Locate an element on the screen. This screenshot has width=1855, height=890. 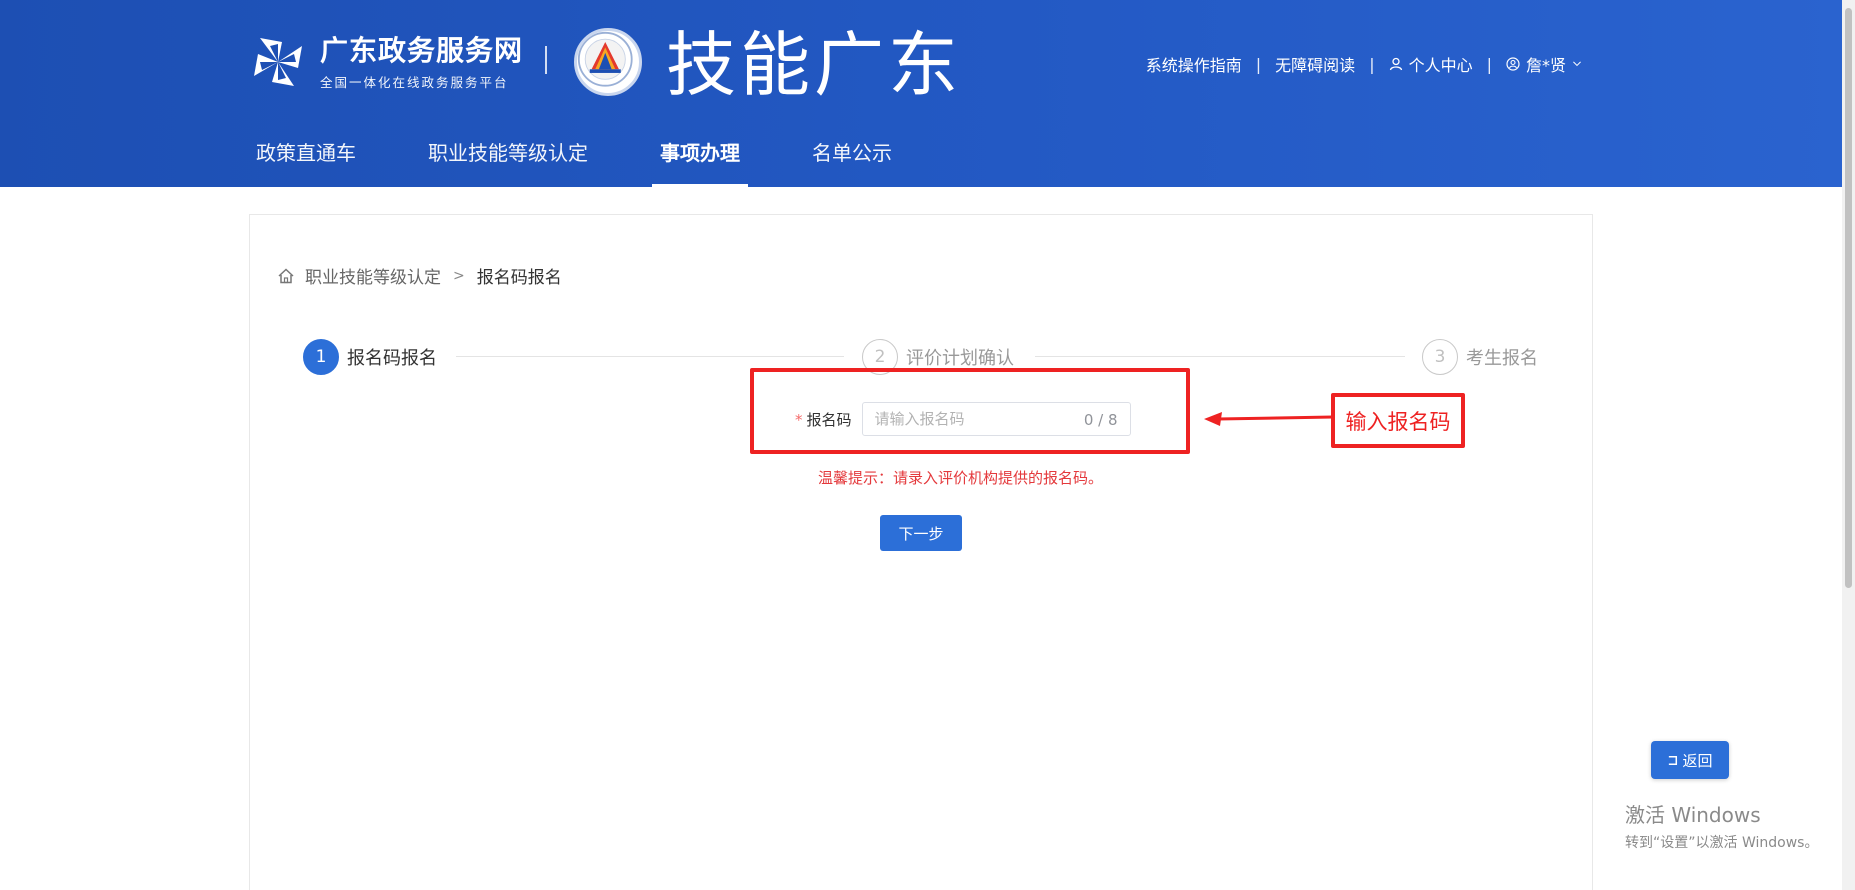
tab-policy: 政策直通车 is located at coordinates (306, 162).